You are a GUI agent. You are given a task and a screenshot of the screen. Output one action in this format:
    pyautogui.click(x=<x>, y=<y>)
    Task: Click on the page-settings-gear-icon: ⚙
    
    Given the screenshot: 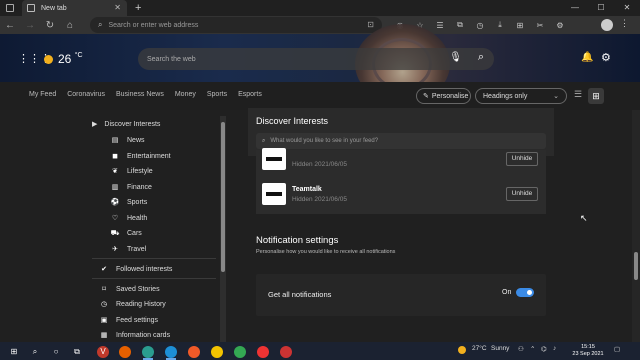 What is the action you would take?
    pyautogui.click(x=606, y=57)
    